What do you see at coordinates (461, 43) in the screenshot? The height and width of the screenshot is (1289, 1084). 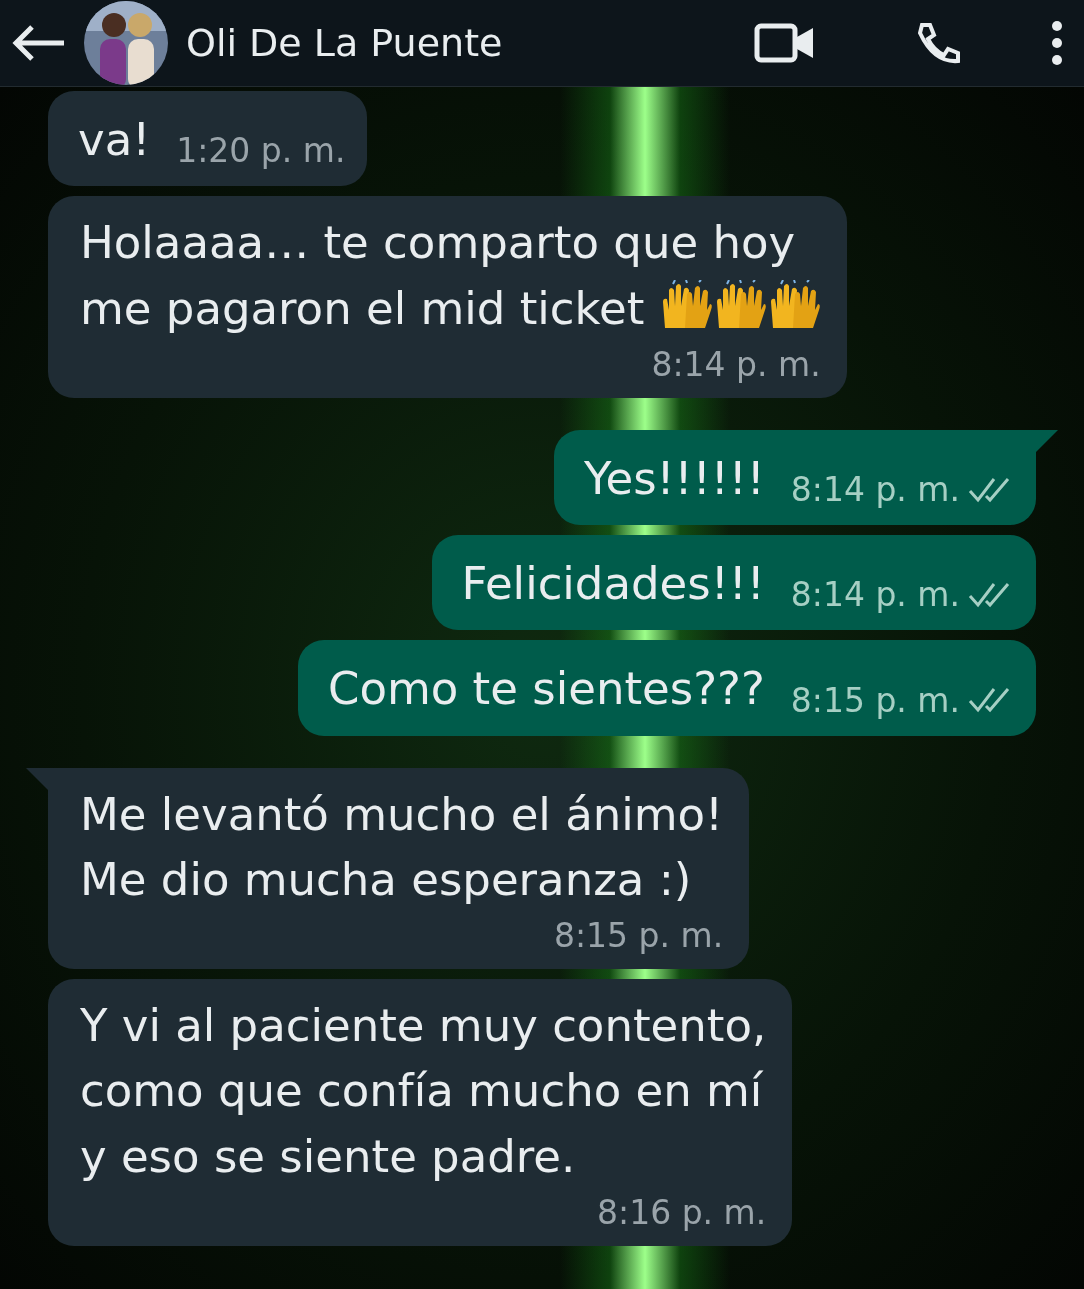 I see `contact-name: Oli De La Puente` at bounding box center [461, 43].